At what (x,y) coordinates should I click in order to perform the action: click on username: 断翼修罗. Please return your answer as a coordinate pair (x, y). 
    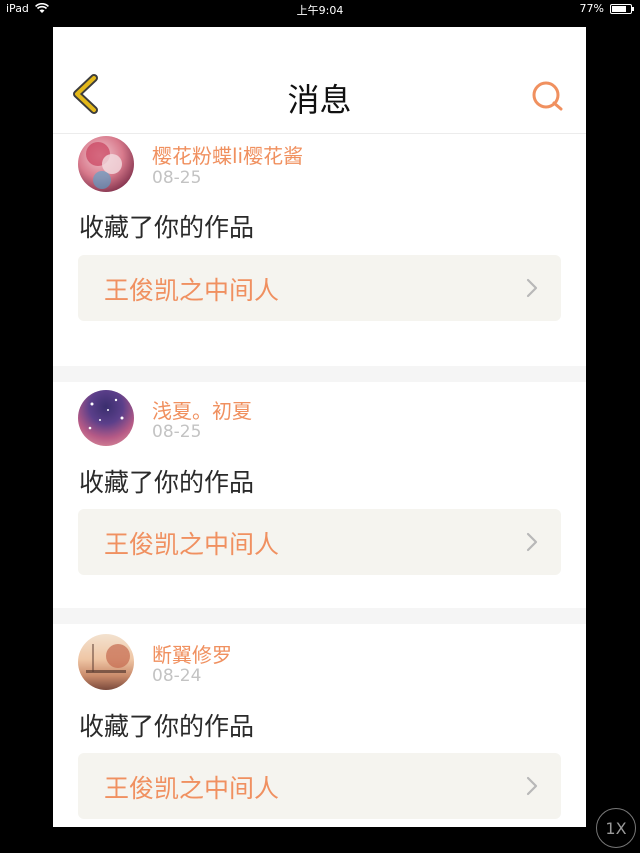
    Looking at the image, I should click on (192, 653).